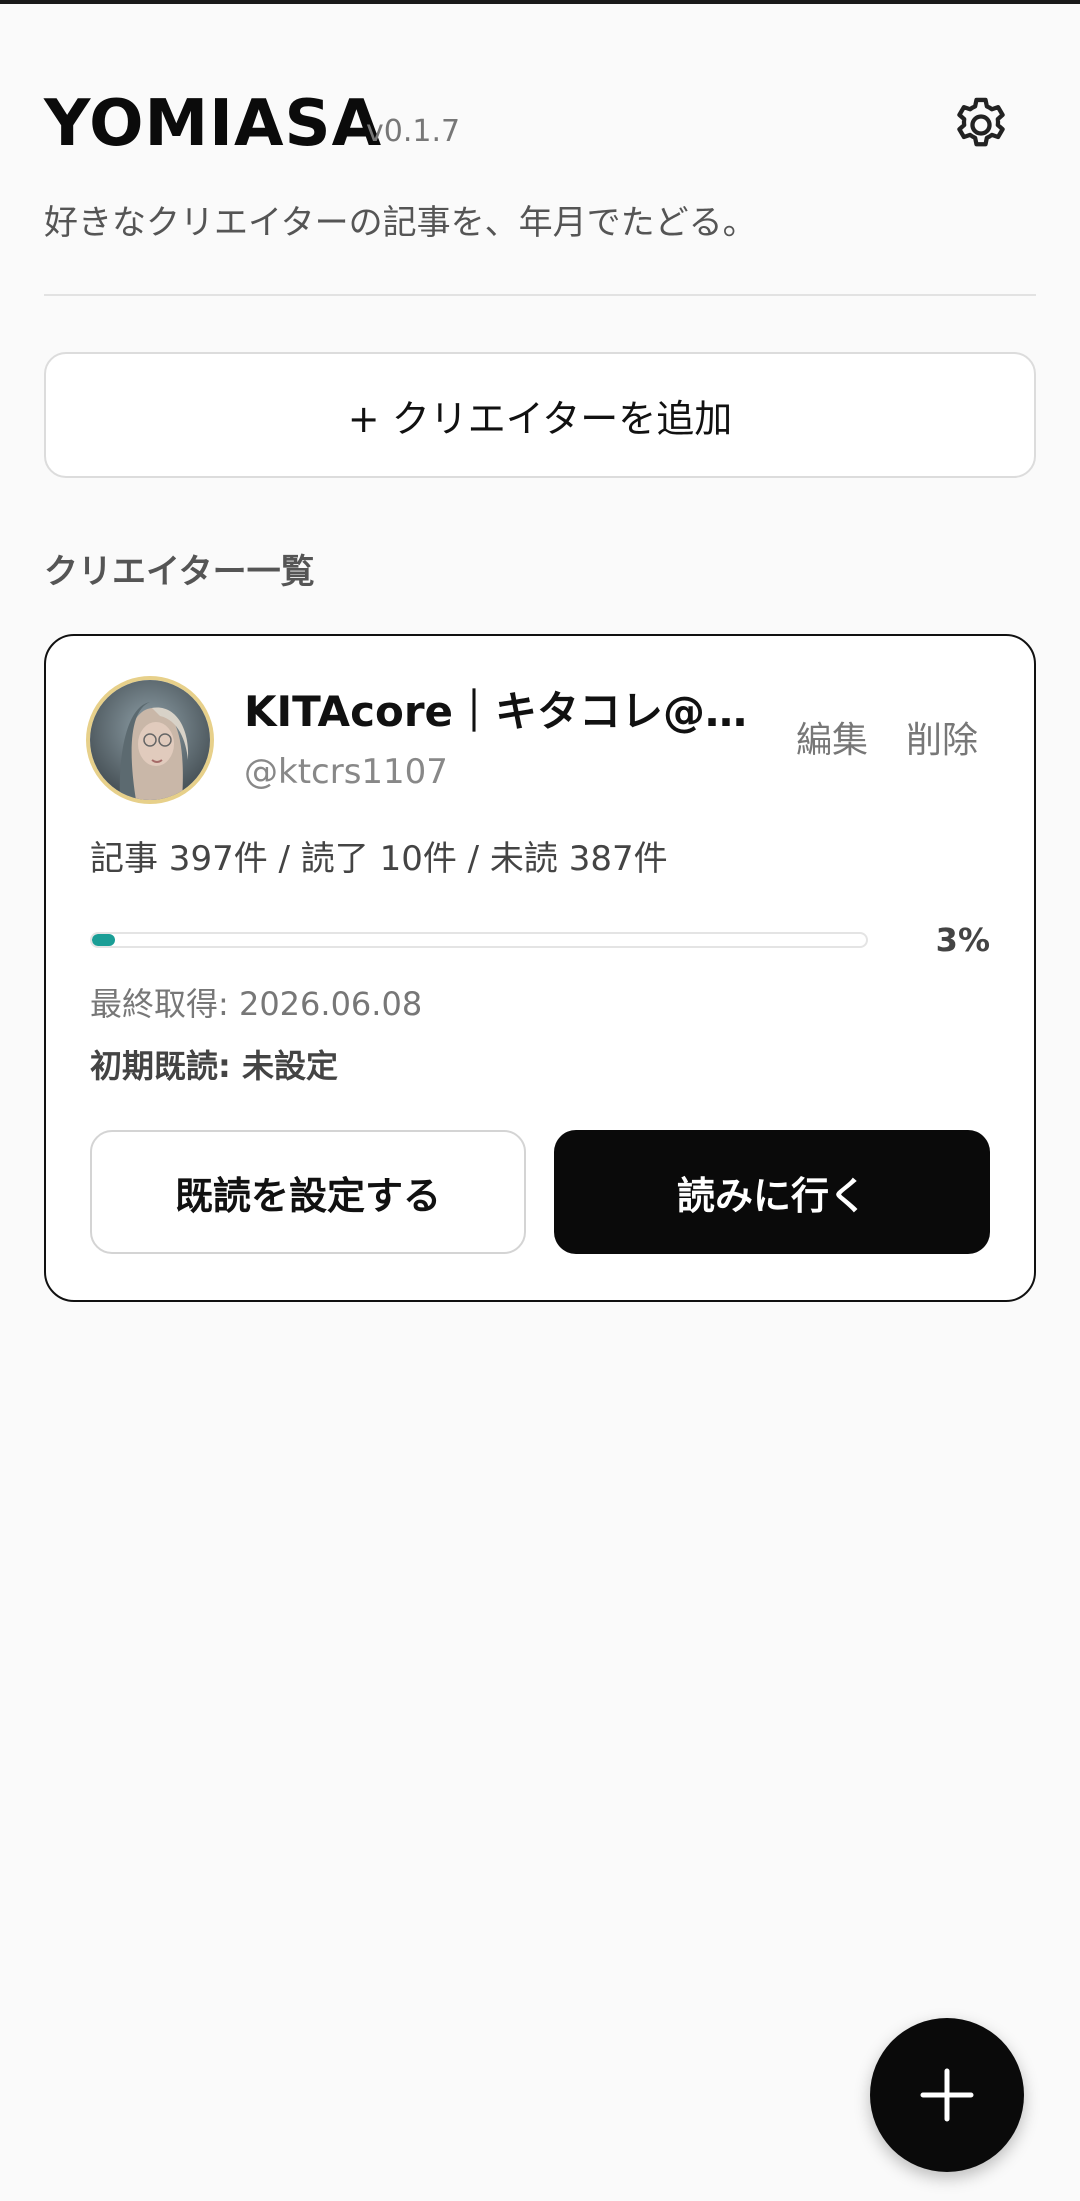  I want to click on go-read-button: 読みに行く, so click(772, 1192).